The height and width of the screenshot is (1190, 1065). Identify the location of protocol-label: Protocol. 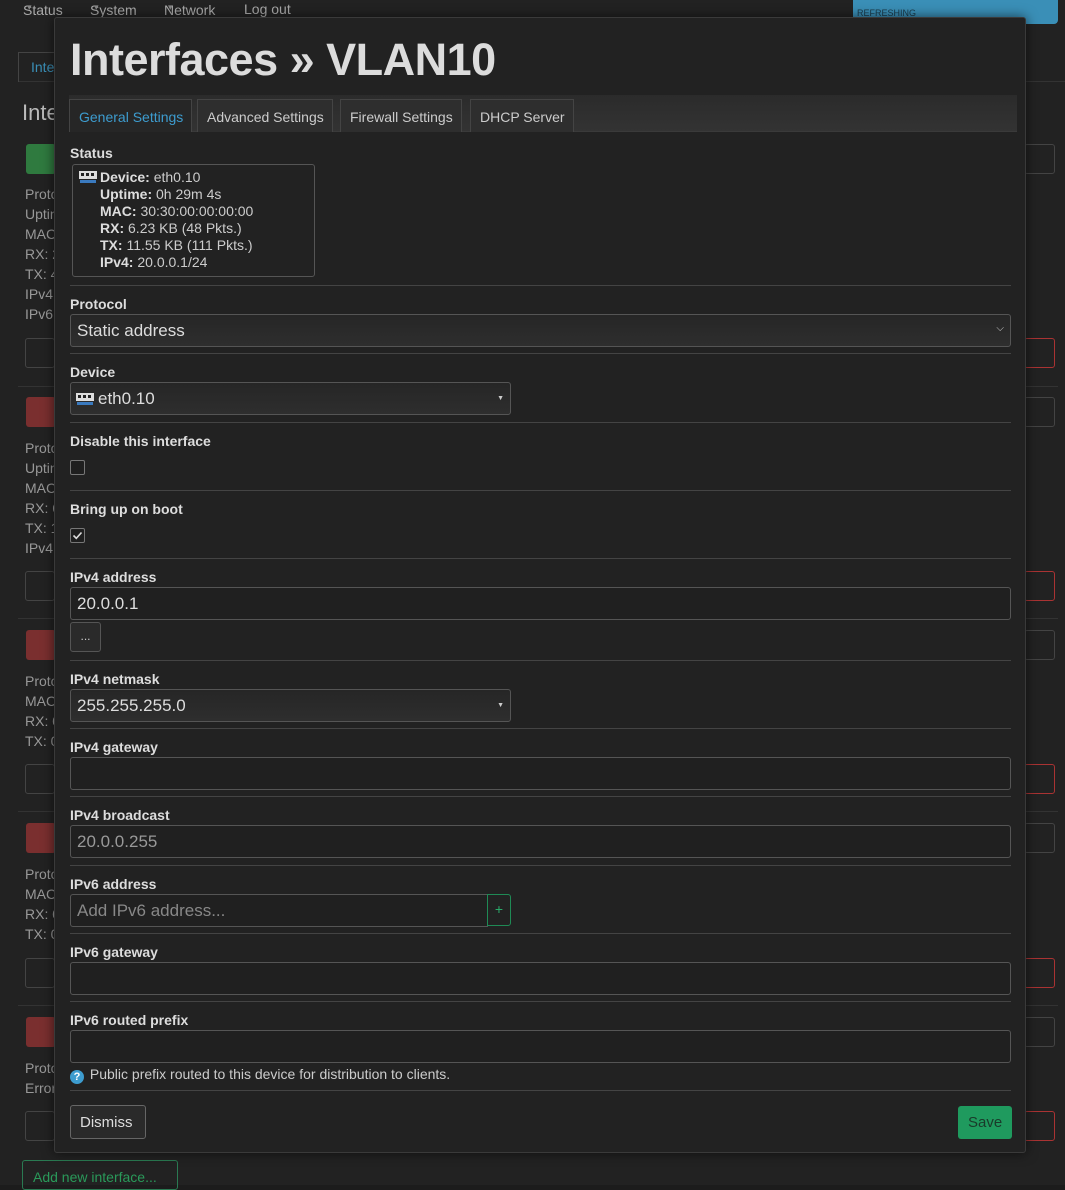
(98, 304).